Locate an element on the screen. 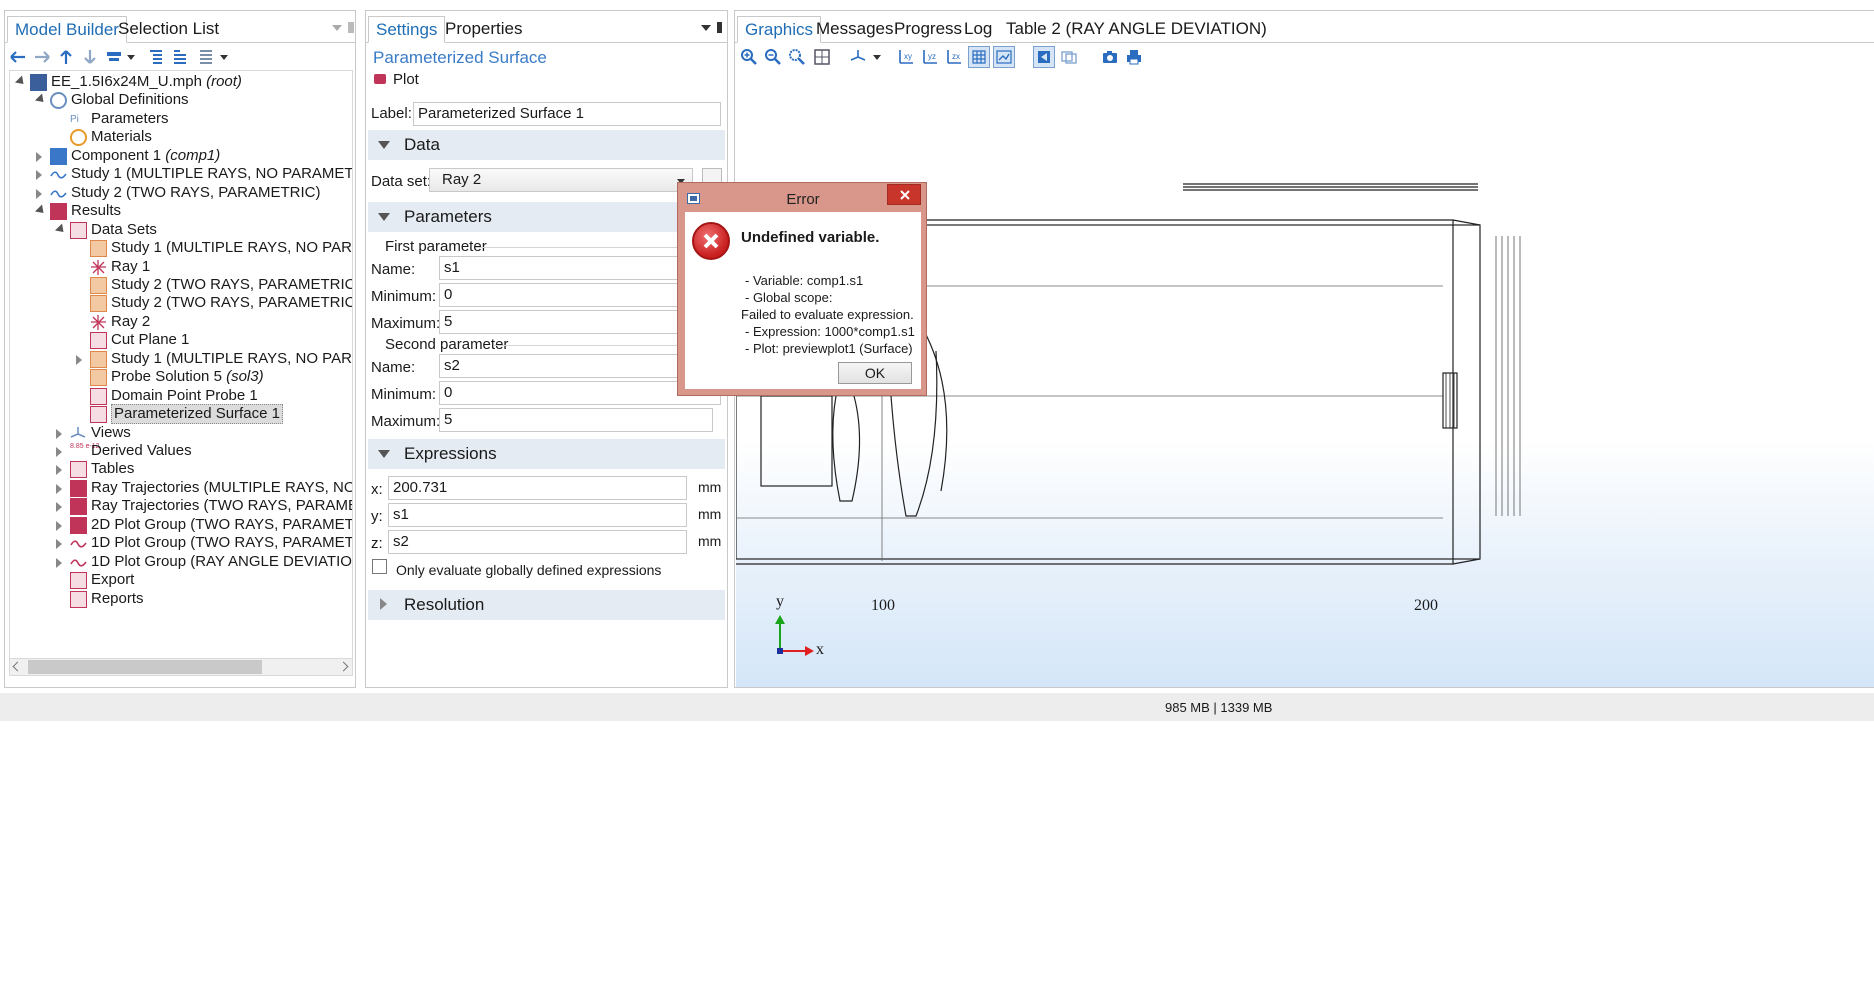  label-field: Parameterized Surface 1 is located at coordinates (567, 114).